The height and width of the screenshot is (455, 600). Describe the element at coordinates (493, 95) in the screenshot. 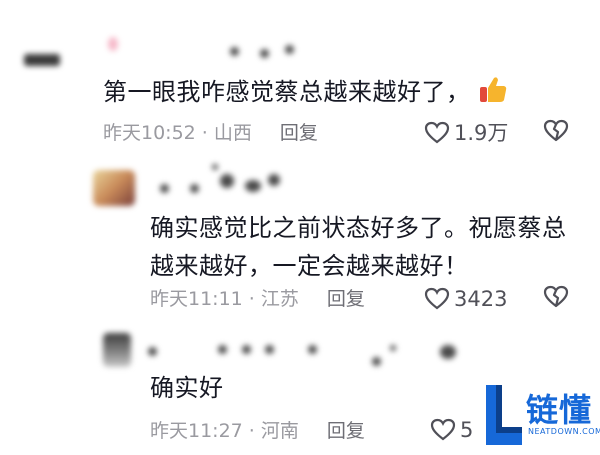

I see `thumbs-up-icon` at that location.